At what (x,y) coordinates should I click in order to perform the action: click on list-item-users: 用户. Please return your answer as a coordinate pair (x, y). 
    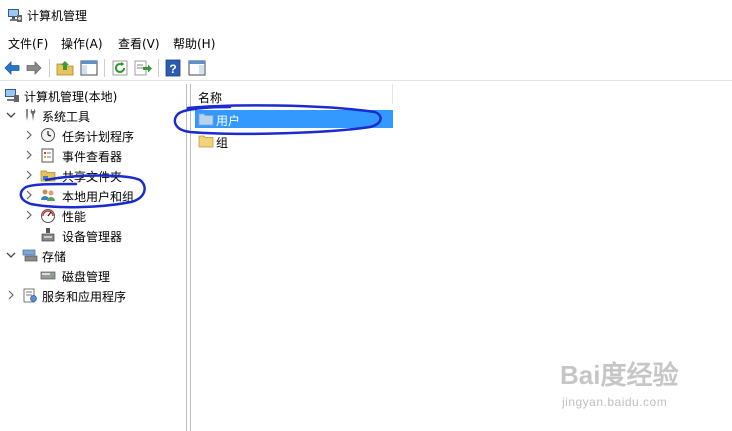
    Looking at the image, I should click on (294, 119).